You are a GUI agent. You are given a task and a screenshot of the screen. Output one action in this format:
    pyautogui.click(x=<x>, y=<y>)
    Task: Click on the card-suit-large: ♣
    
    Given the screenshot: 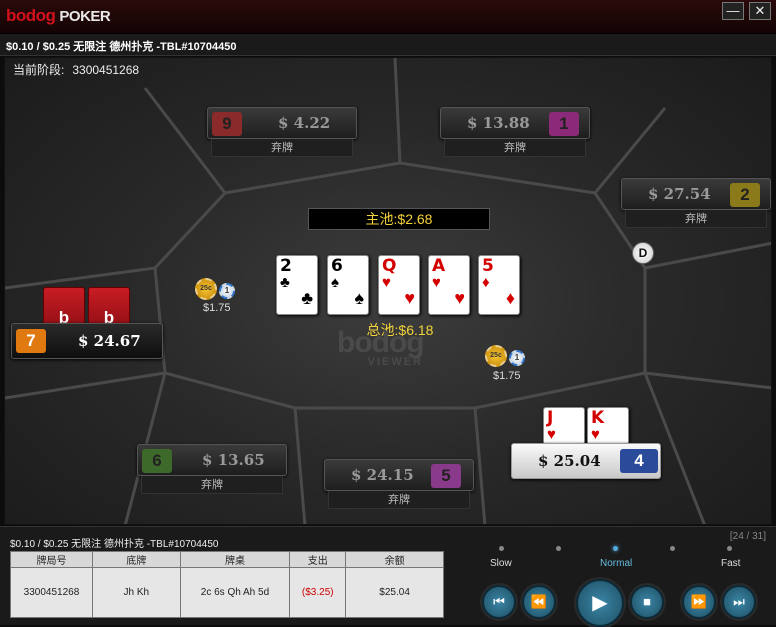 What is the action you would take?
    pyautogui.click(x=307, y=298)
    